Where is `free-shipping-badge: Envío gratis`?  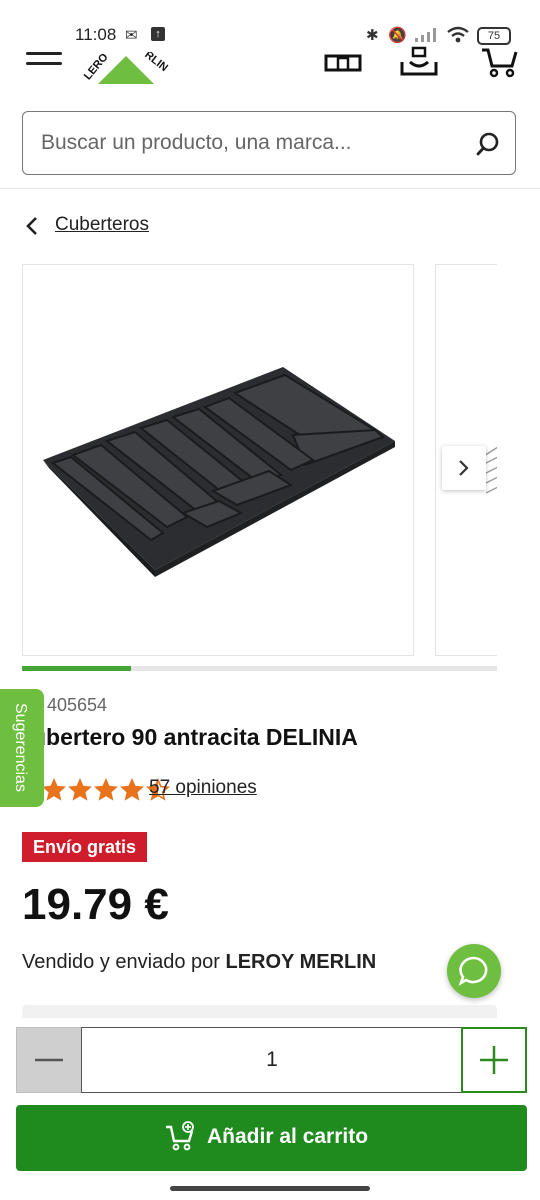
free-shipping-badge: Envío gratis is located at coordinates (85, 847).